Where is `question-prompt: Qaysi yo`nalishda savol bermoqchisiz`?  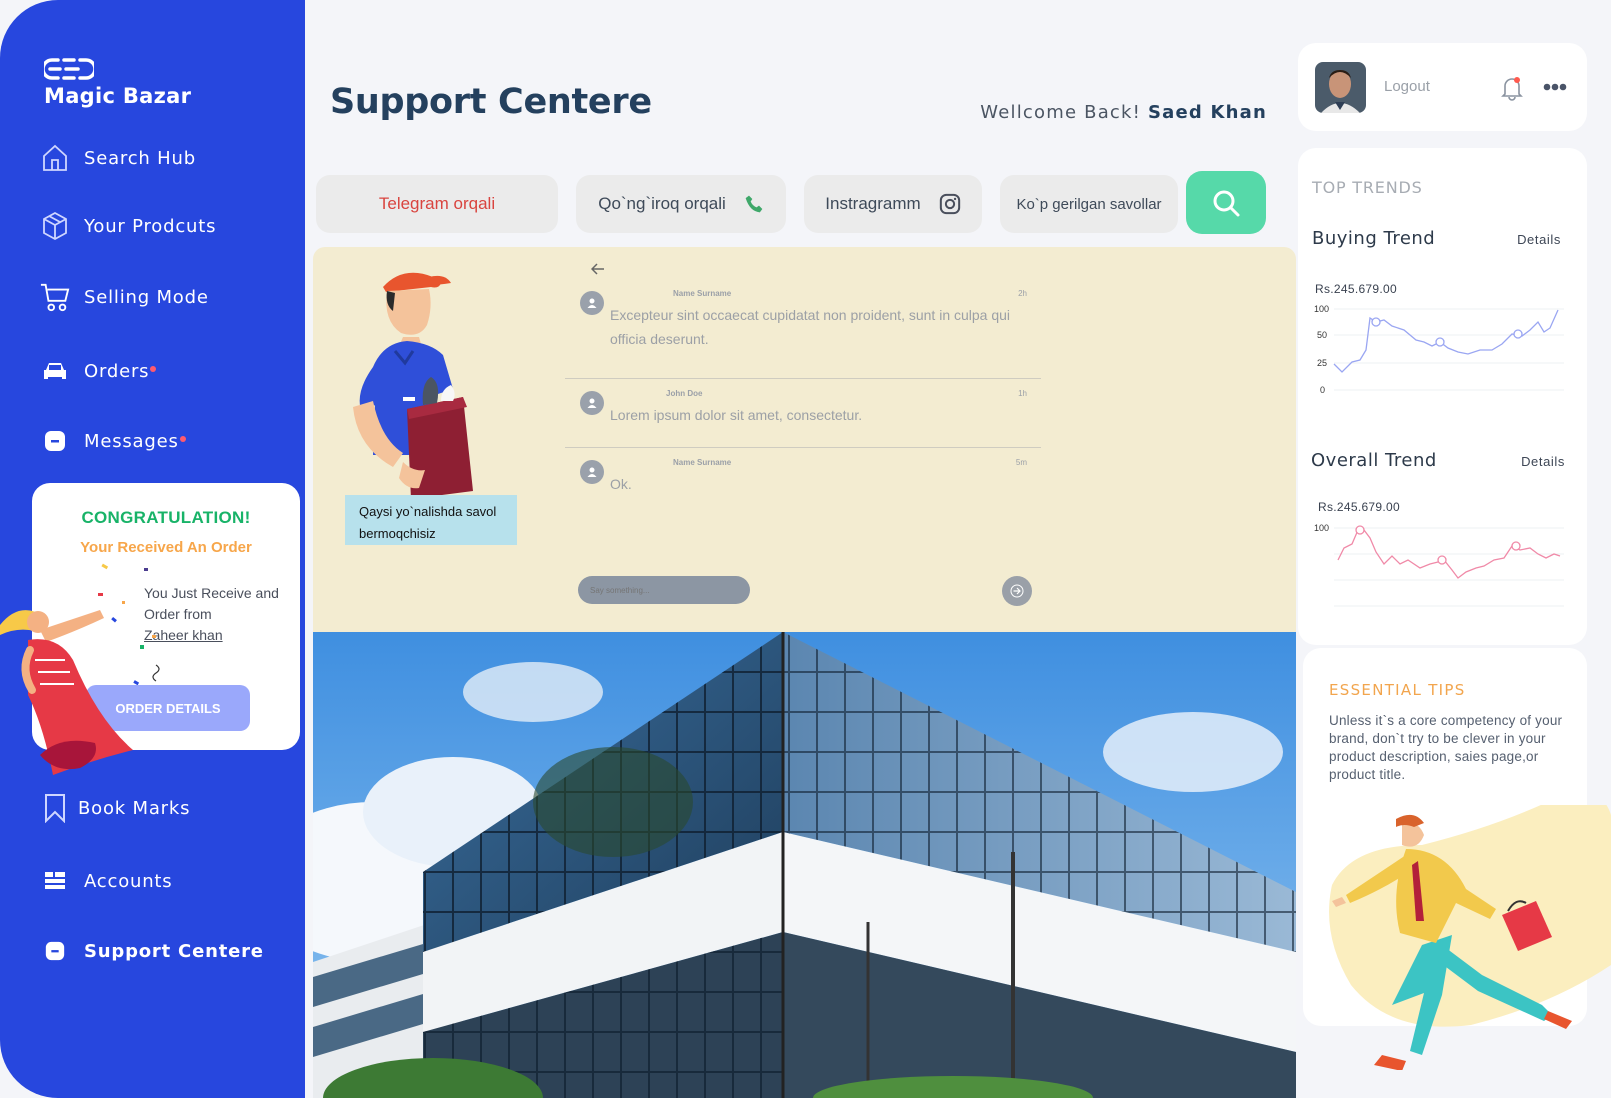
question-prompt: Qaysi yo`nalishda savol bermoqchisiz is located at coordinates (431, 520).